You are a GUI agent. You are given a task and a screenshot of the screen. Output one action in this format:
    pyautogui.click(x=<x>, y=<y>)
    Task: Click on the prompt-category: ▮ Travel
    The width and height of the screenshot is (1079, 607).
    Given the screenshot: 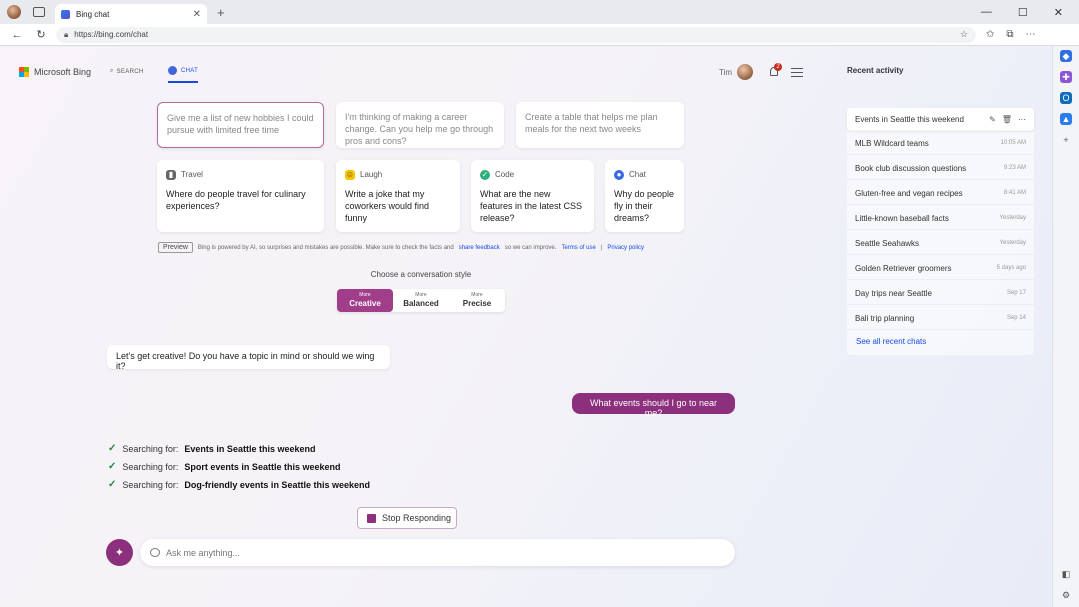 What is the action you would take?
    pyautogui.click(x=240, y=175)
    